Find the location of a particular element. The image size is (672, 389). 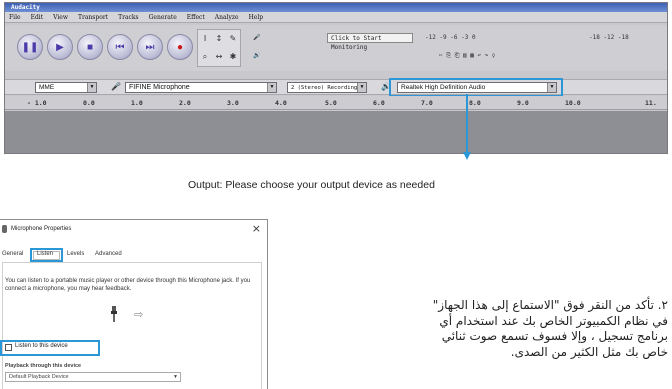

ruler-tick: 8.0 is located at coordinates (475, 103).